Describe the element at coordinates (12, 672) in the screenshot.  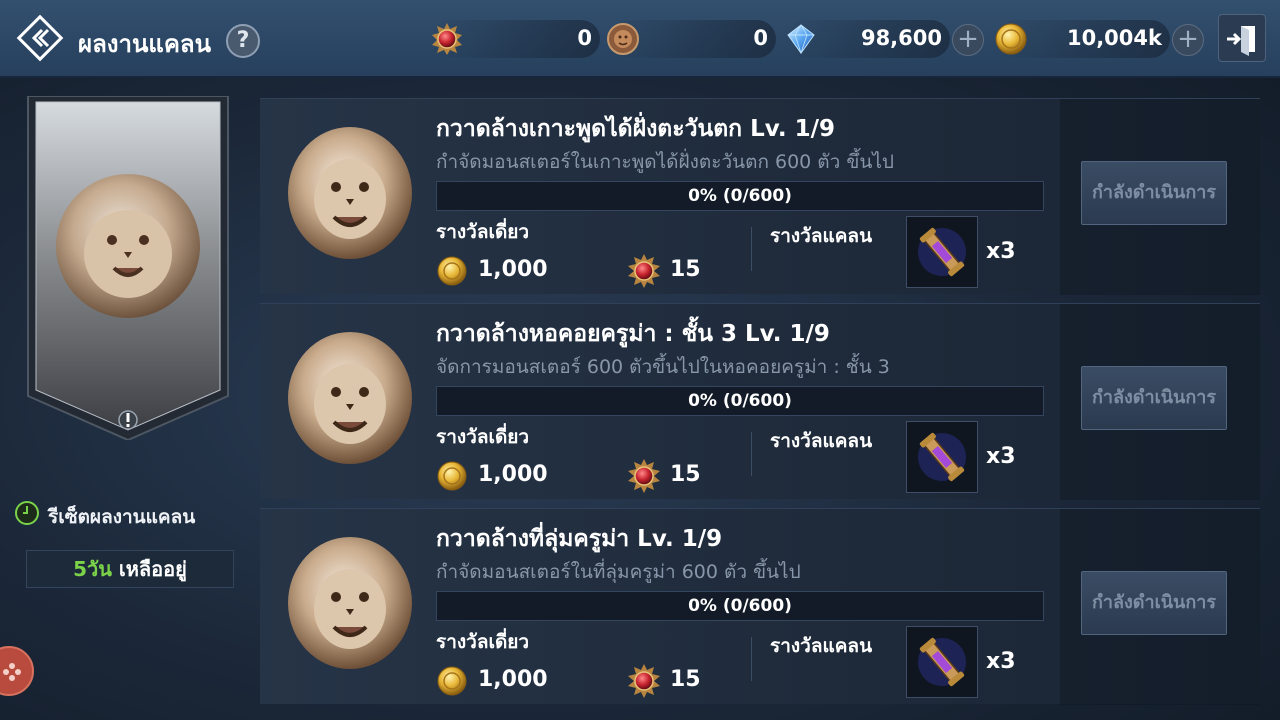
I see `dots-menu-icon` at that location.